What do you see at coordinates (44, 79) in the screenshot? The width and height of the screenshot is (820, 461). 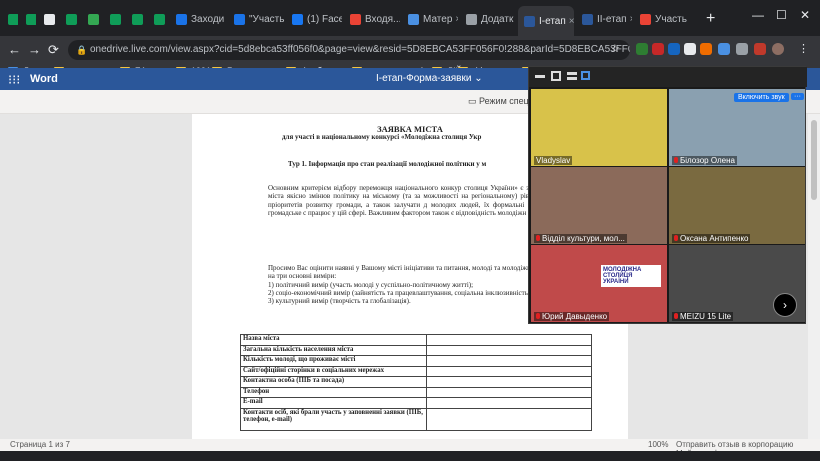 I see `app-name: Word` at bounding box center [44, 79].